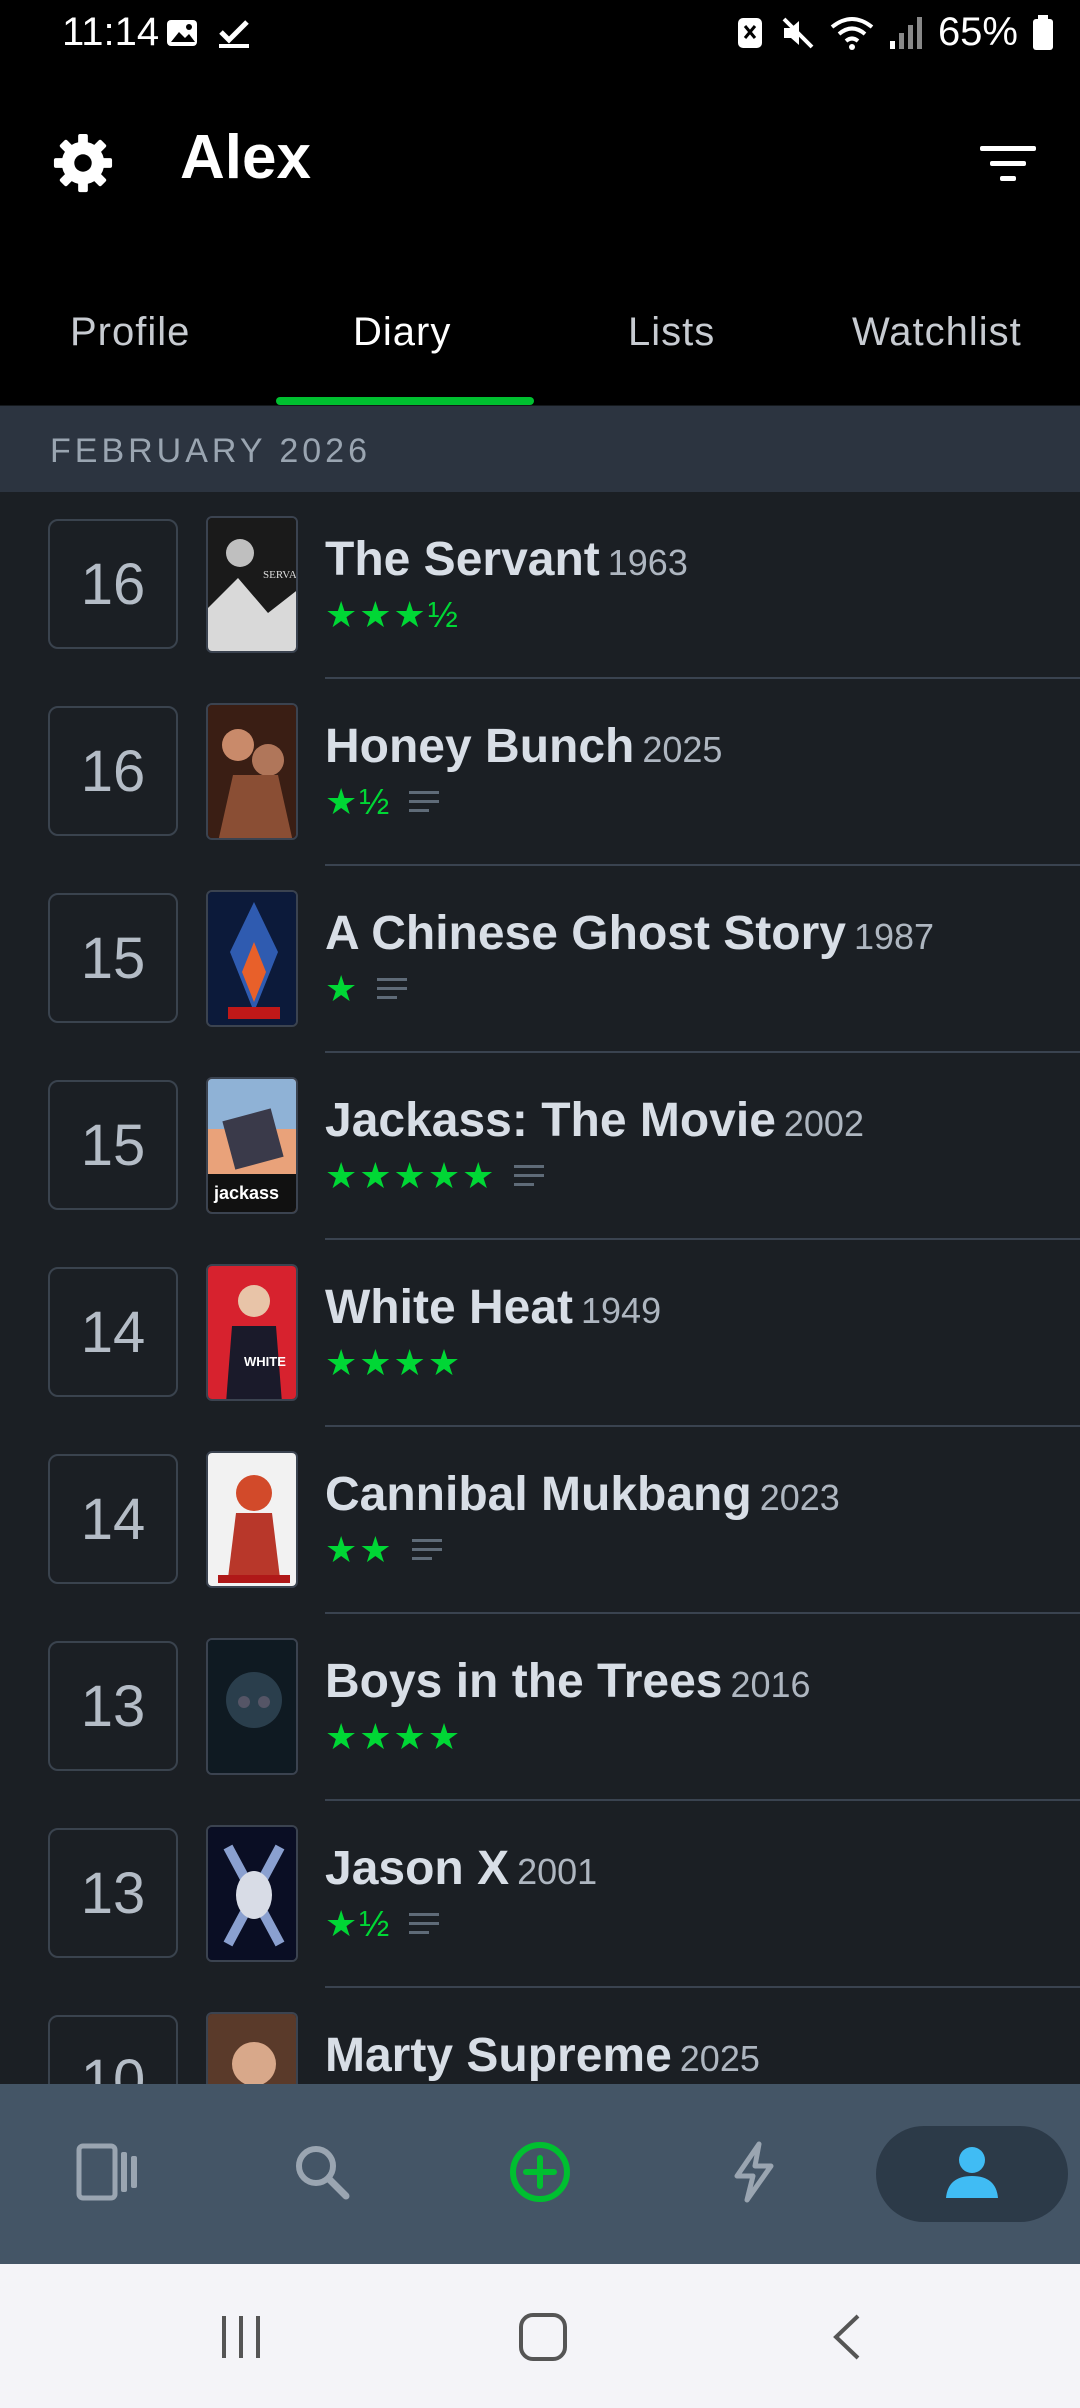 The image size is (1080, 2408). I want to click on diary-entry: 14 Cannibal Mukbang 2023 ★★, so click(540, 1520).